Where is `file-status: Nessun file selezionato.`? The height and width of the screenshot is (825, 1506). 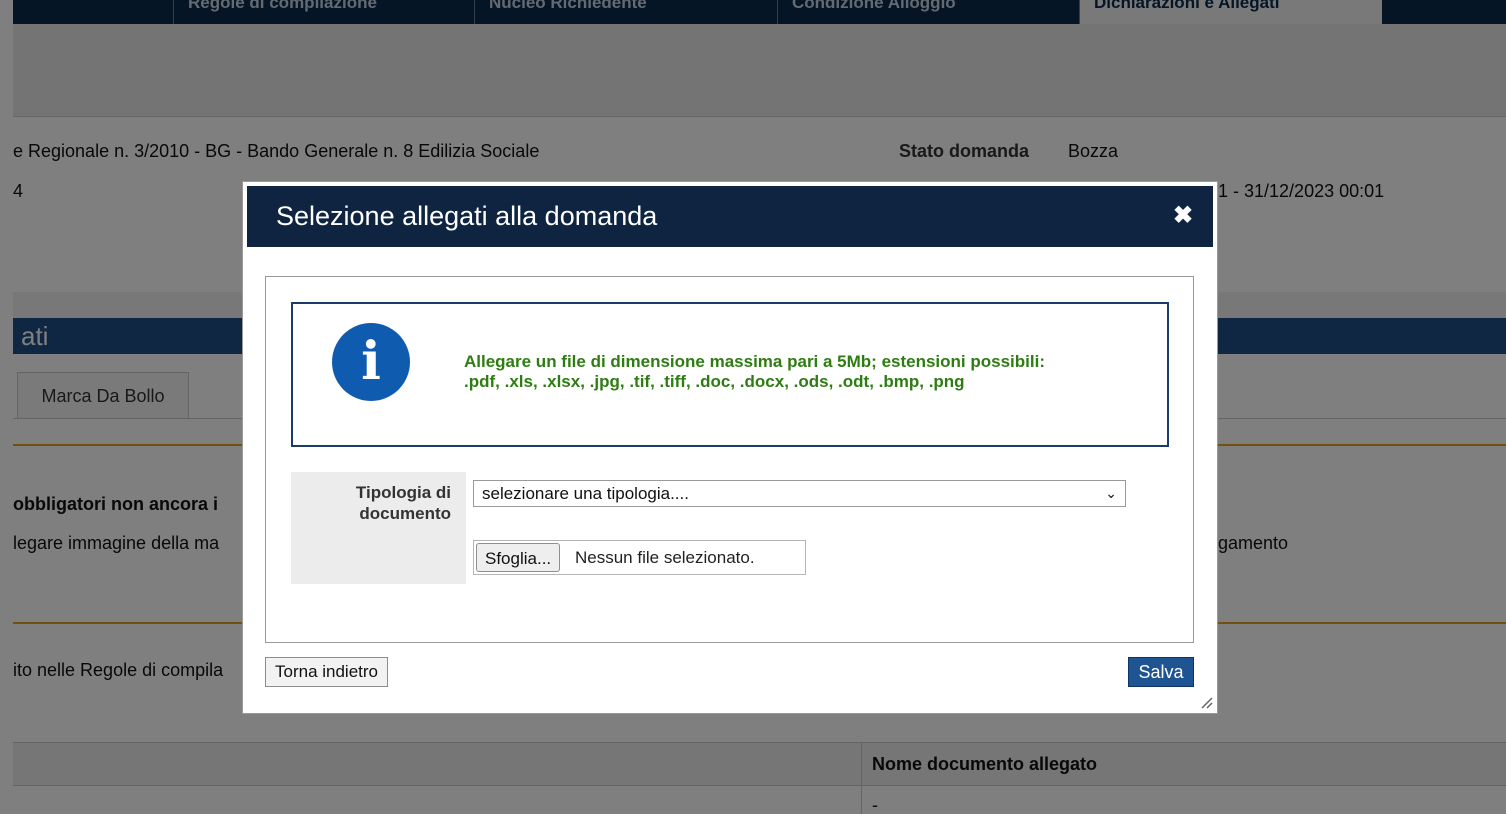
file-status: Nessun file selezionato. is located at coordinates (665, 557).